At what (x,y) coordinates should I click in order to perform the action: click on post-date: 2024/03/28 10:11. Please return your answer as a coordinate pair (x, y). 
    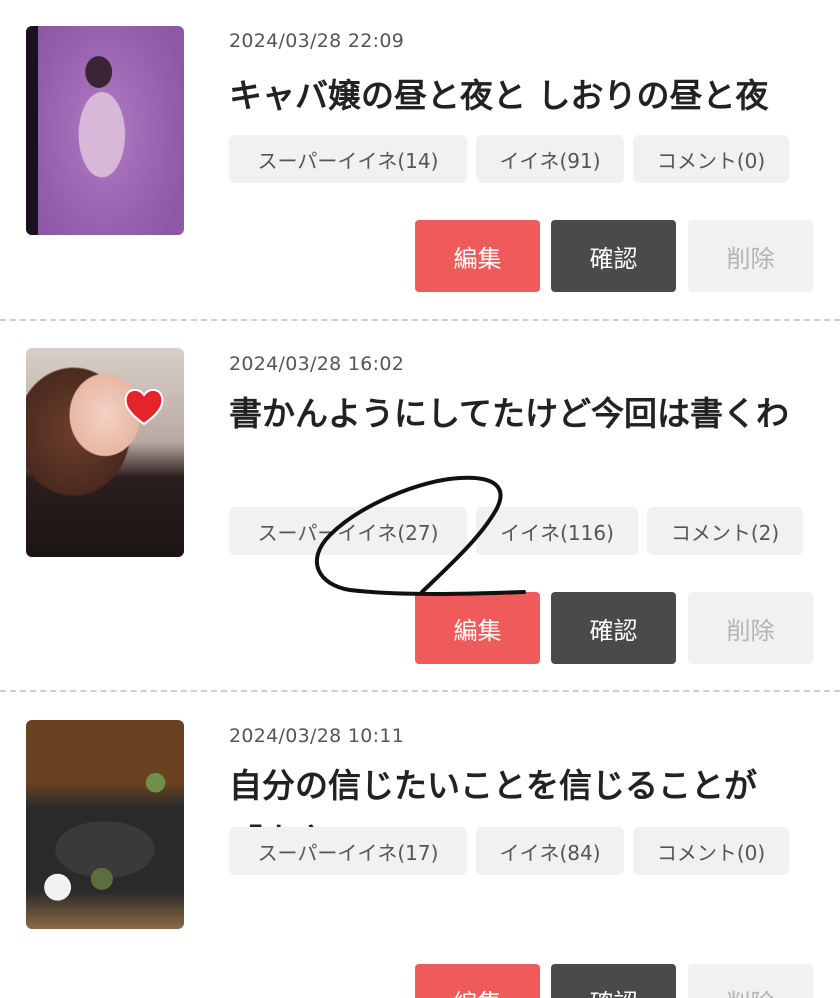
    Looking at the image, I should click on (317, 736).